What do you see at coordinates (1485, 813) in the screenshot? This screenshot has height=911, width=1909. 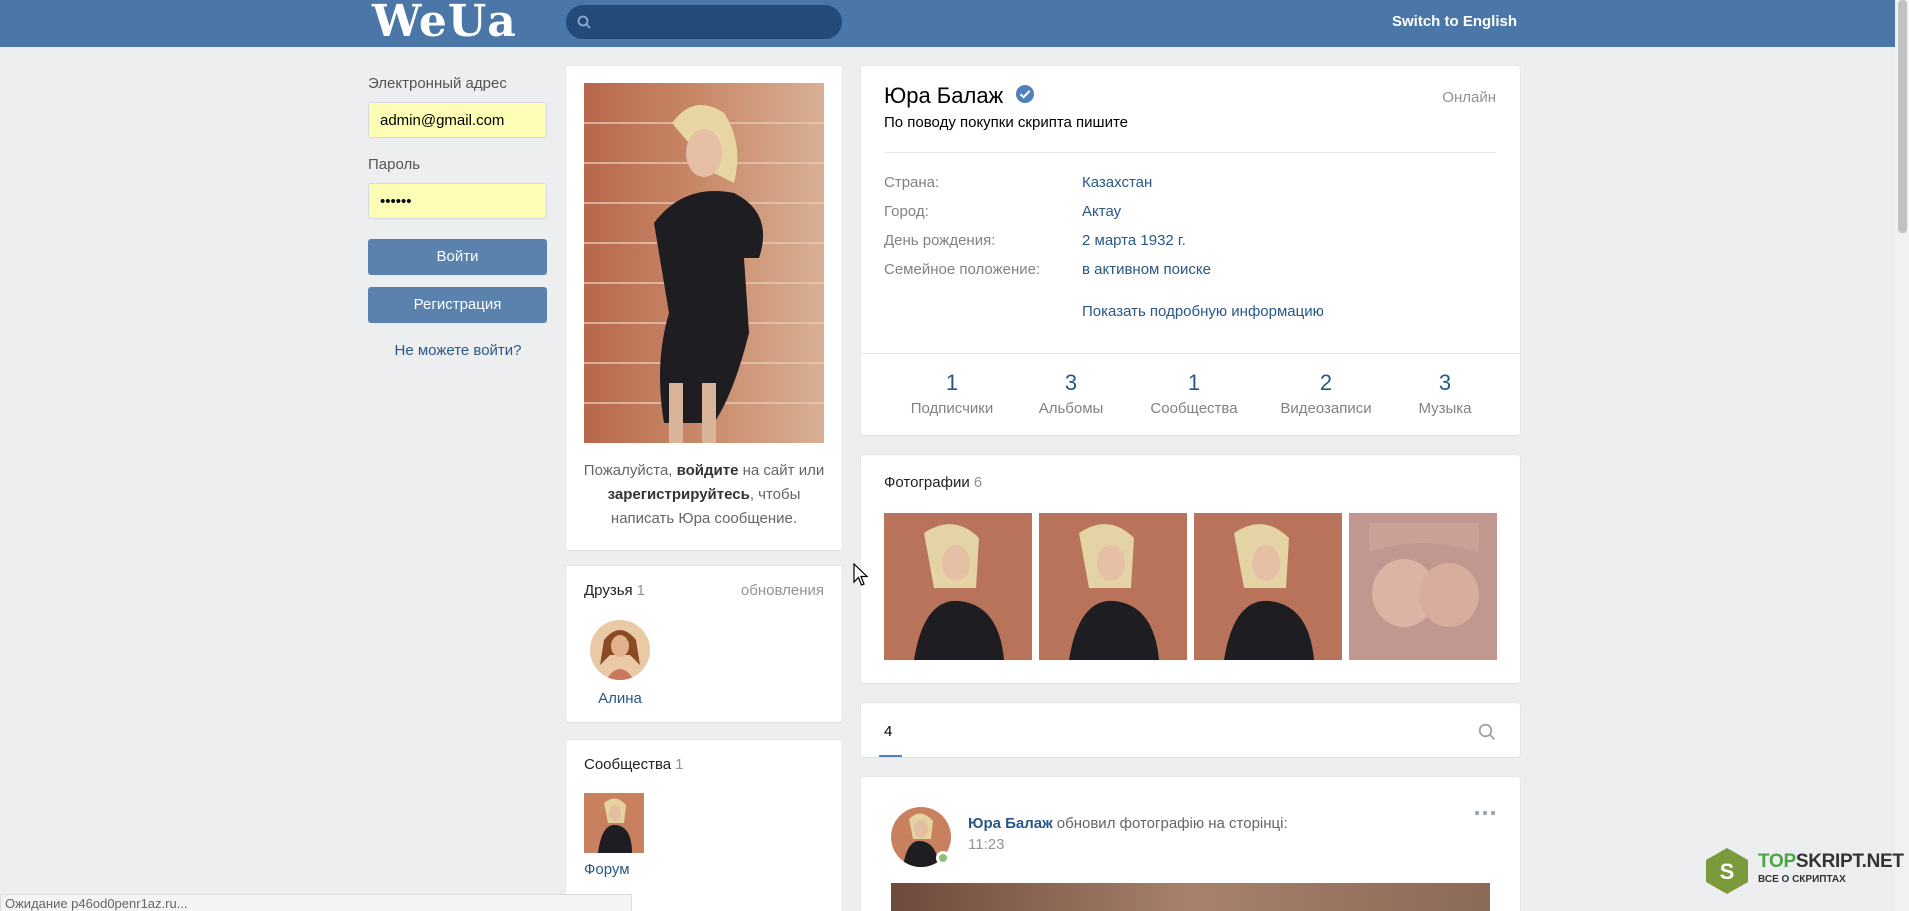 I see `more-options-icon` at bounding box center [1485, 813].